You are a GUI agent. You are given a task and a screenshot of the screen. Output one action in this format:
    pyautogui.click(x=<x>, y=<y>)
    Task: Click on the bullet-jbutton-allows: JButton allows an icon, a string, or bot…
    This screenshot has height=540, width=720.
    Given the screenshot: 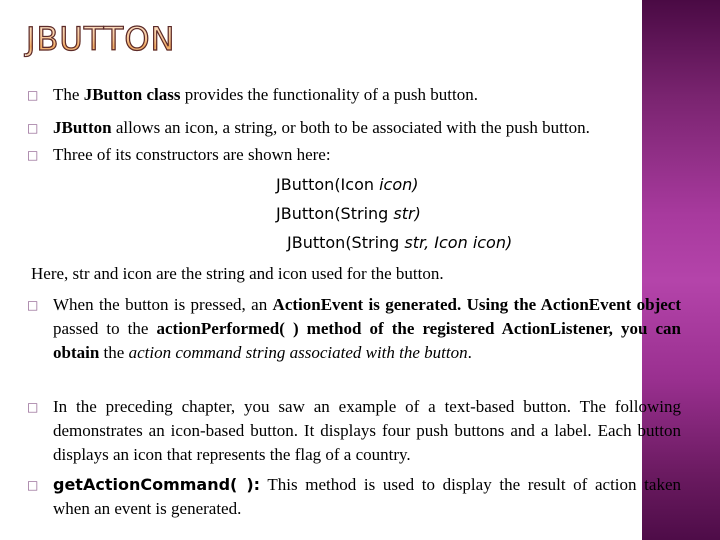 What is the action you would take?
    pyautogui.click(x=321, y=128)
    